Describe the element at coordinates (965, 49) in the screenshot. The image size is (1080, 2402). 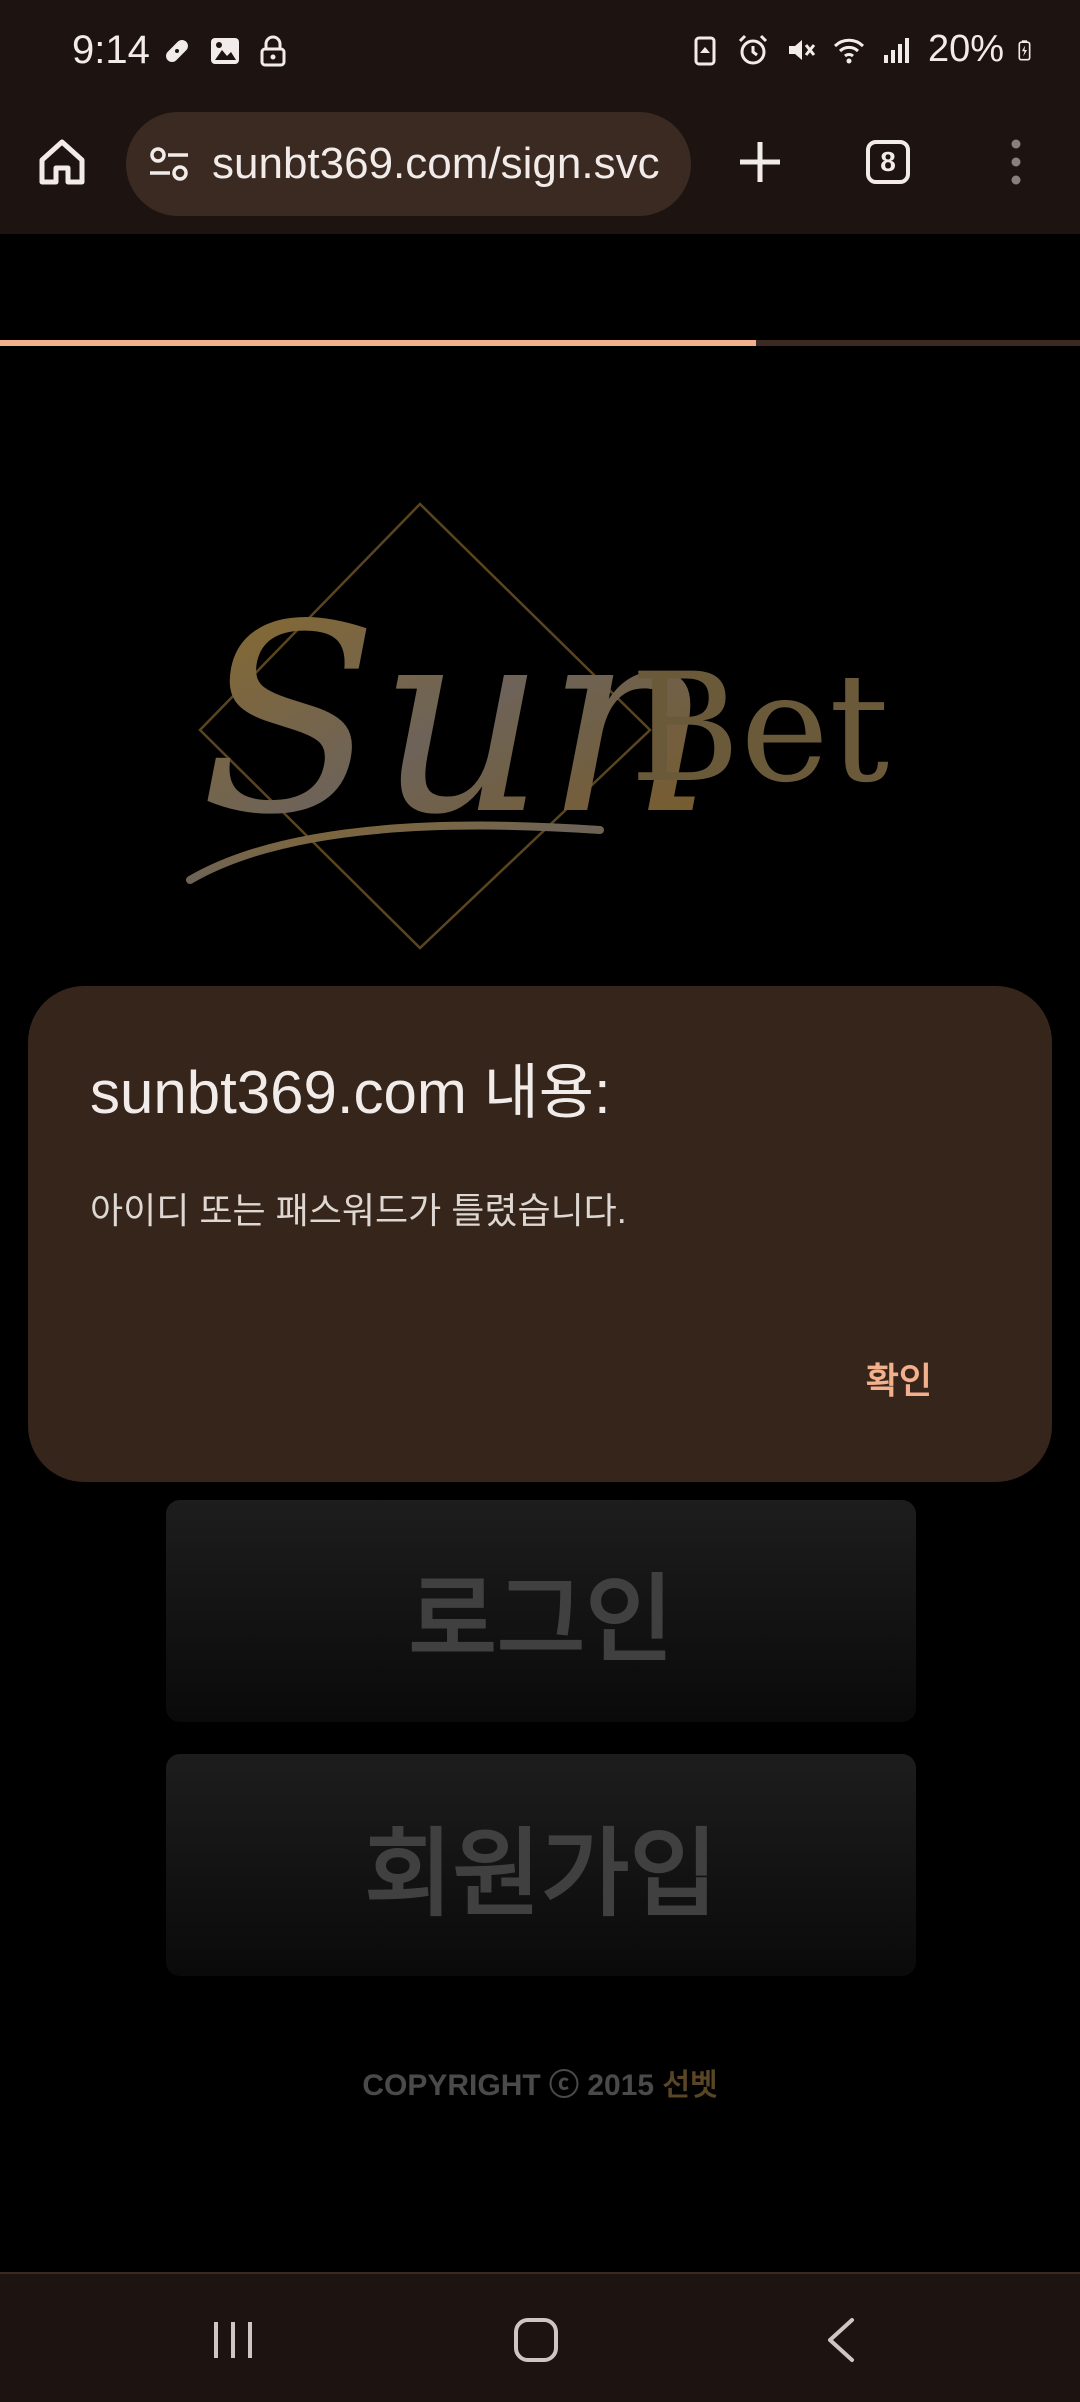
I see `battery-percent: 20%` at that location.